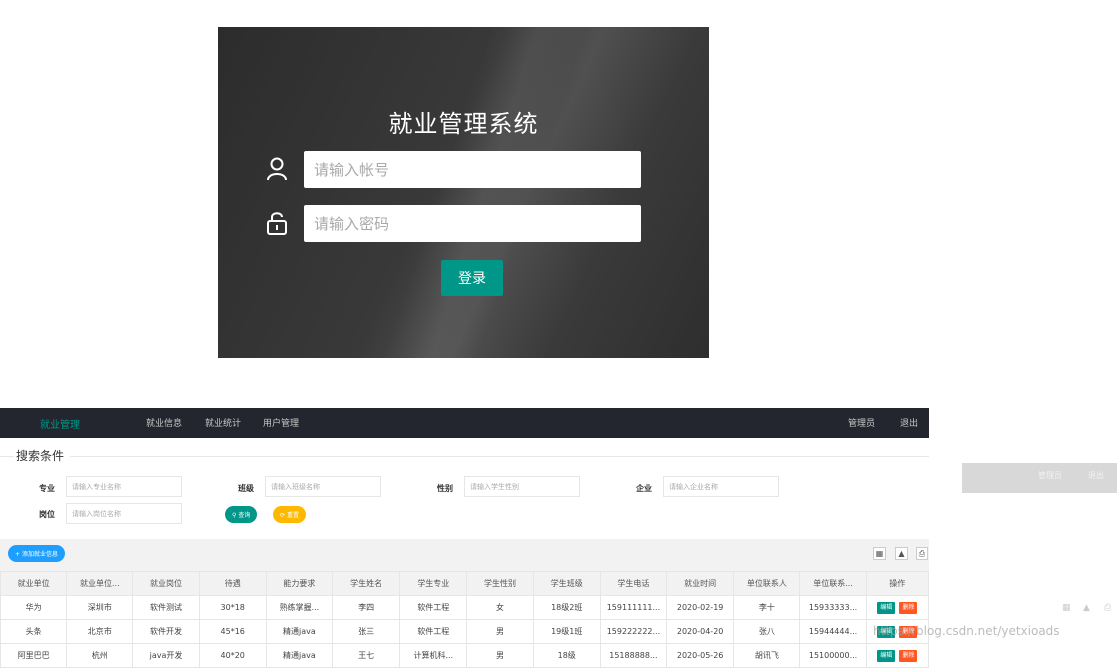 The width and height of the screenshot is (1117, 668). Describe the element at coordinates (464, 555) in the screenshot. I see `table-toolbar: + 添加就业信息 ▦ ▲ ⎙` at that location.